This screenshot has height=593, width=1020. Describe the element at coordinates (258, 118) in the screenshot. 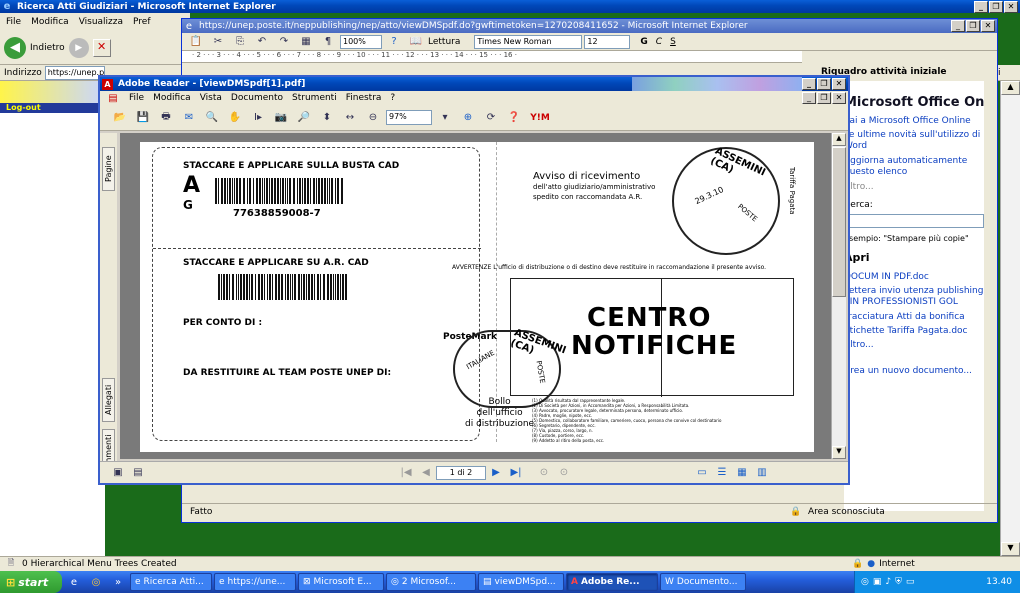

I see `select-tool-icon: I▸` at that location.